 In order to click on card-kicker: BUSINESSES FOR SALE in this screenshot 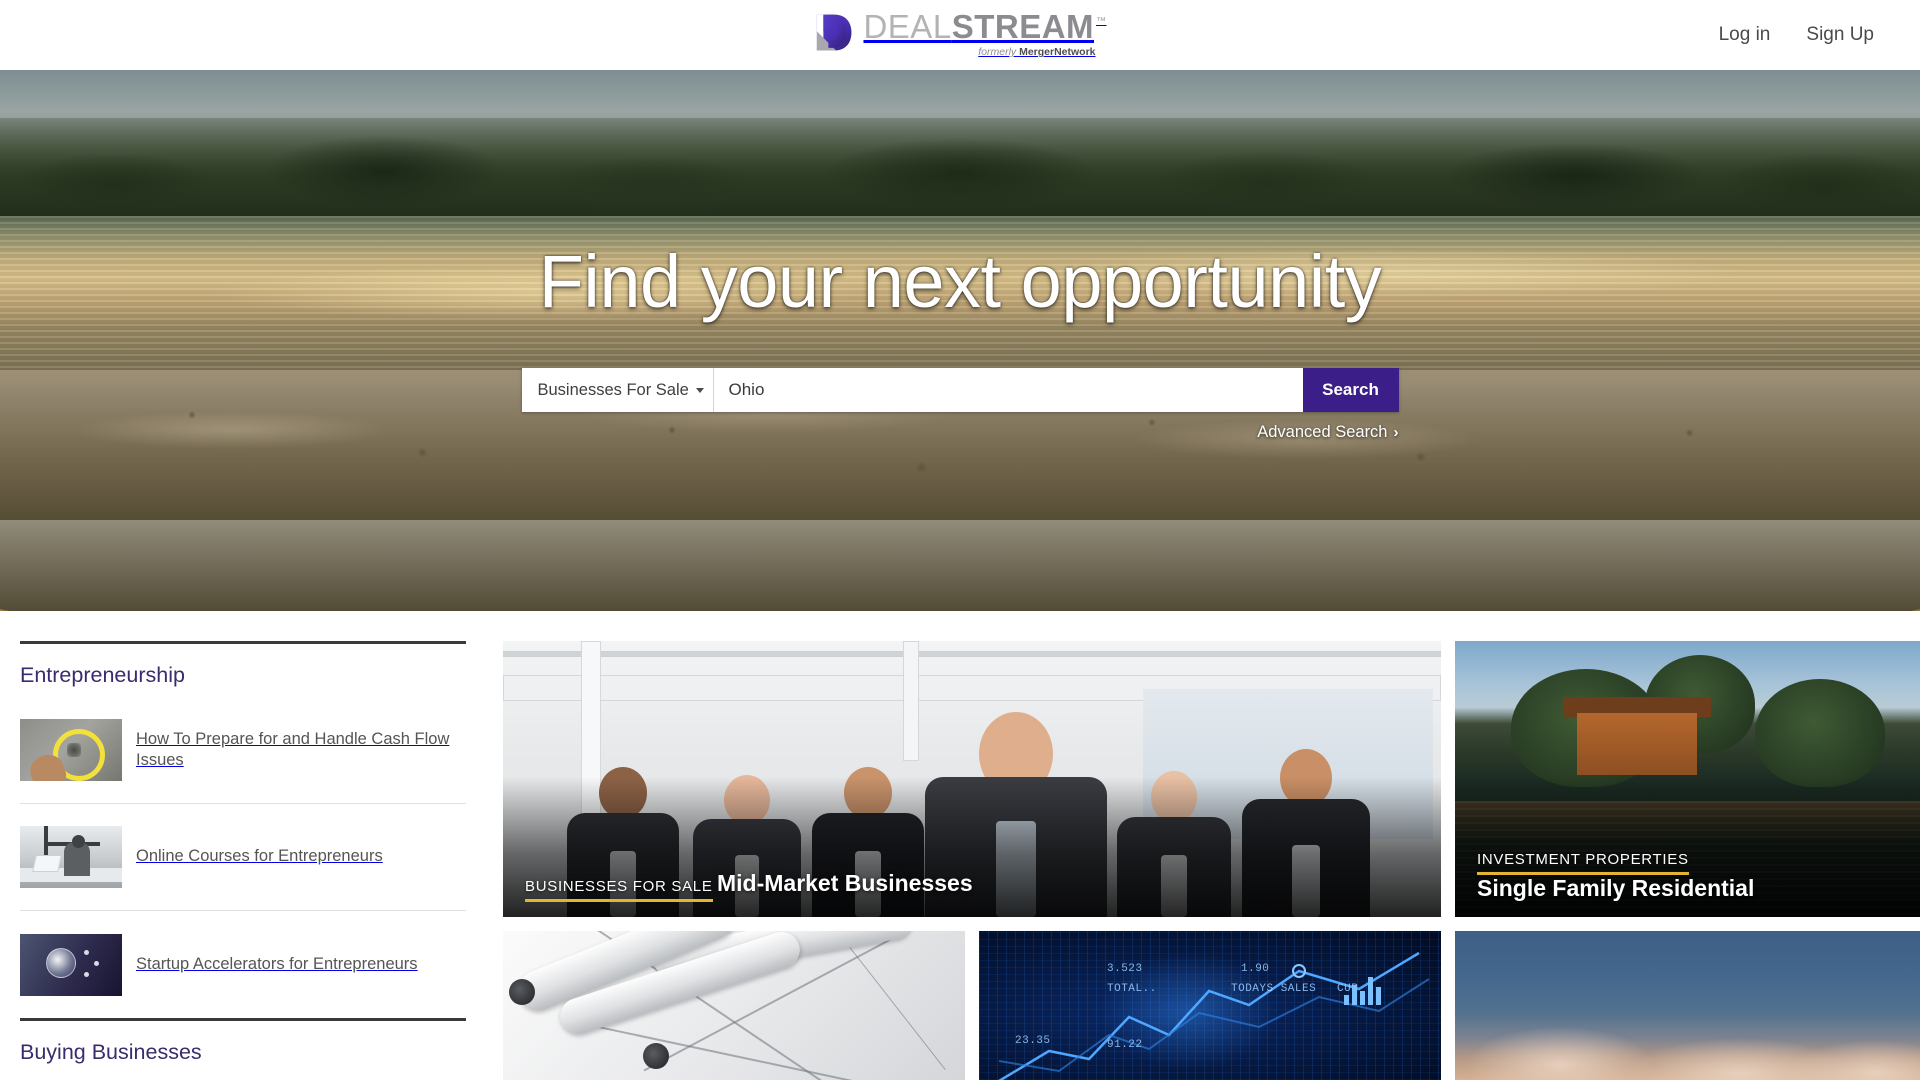, I will do `click(619, 890)`.